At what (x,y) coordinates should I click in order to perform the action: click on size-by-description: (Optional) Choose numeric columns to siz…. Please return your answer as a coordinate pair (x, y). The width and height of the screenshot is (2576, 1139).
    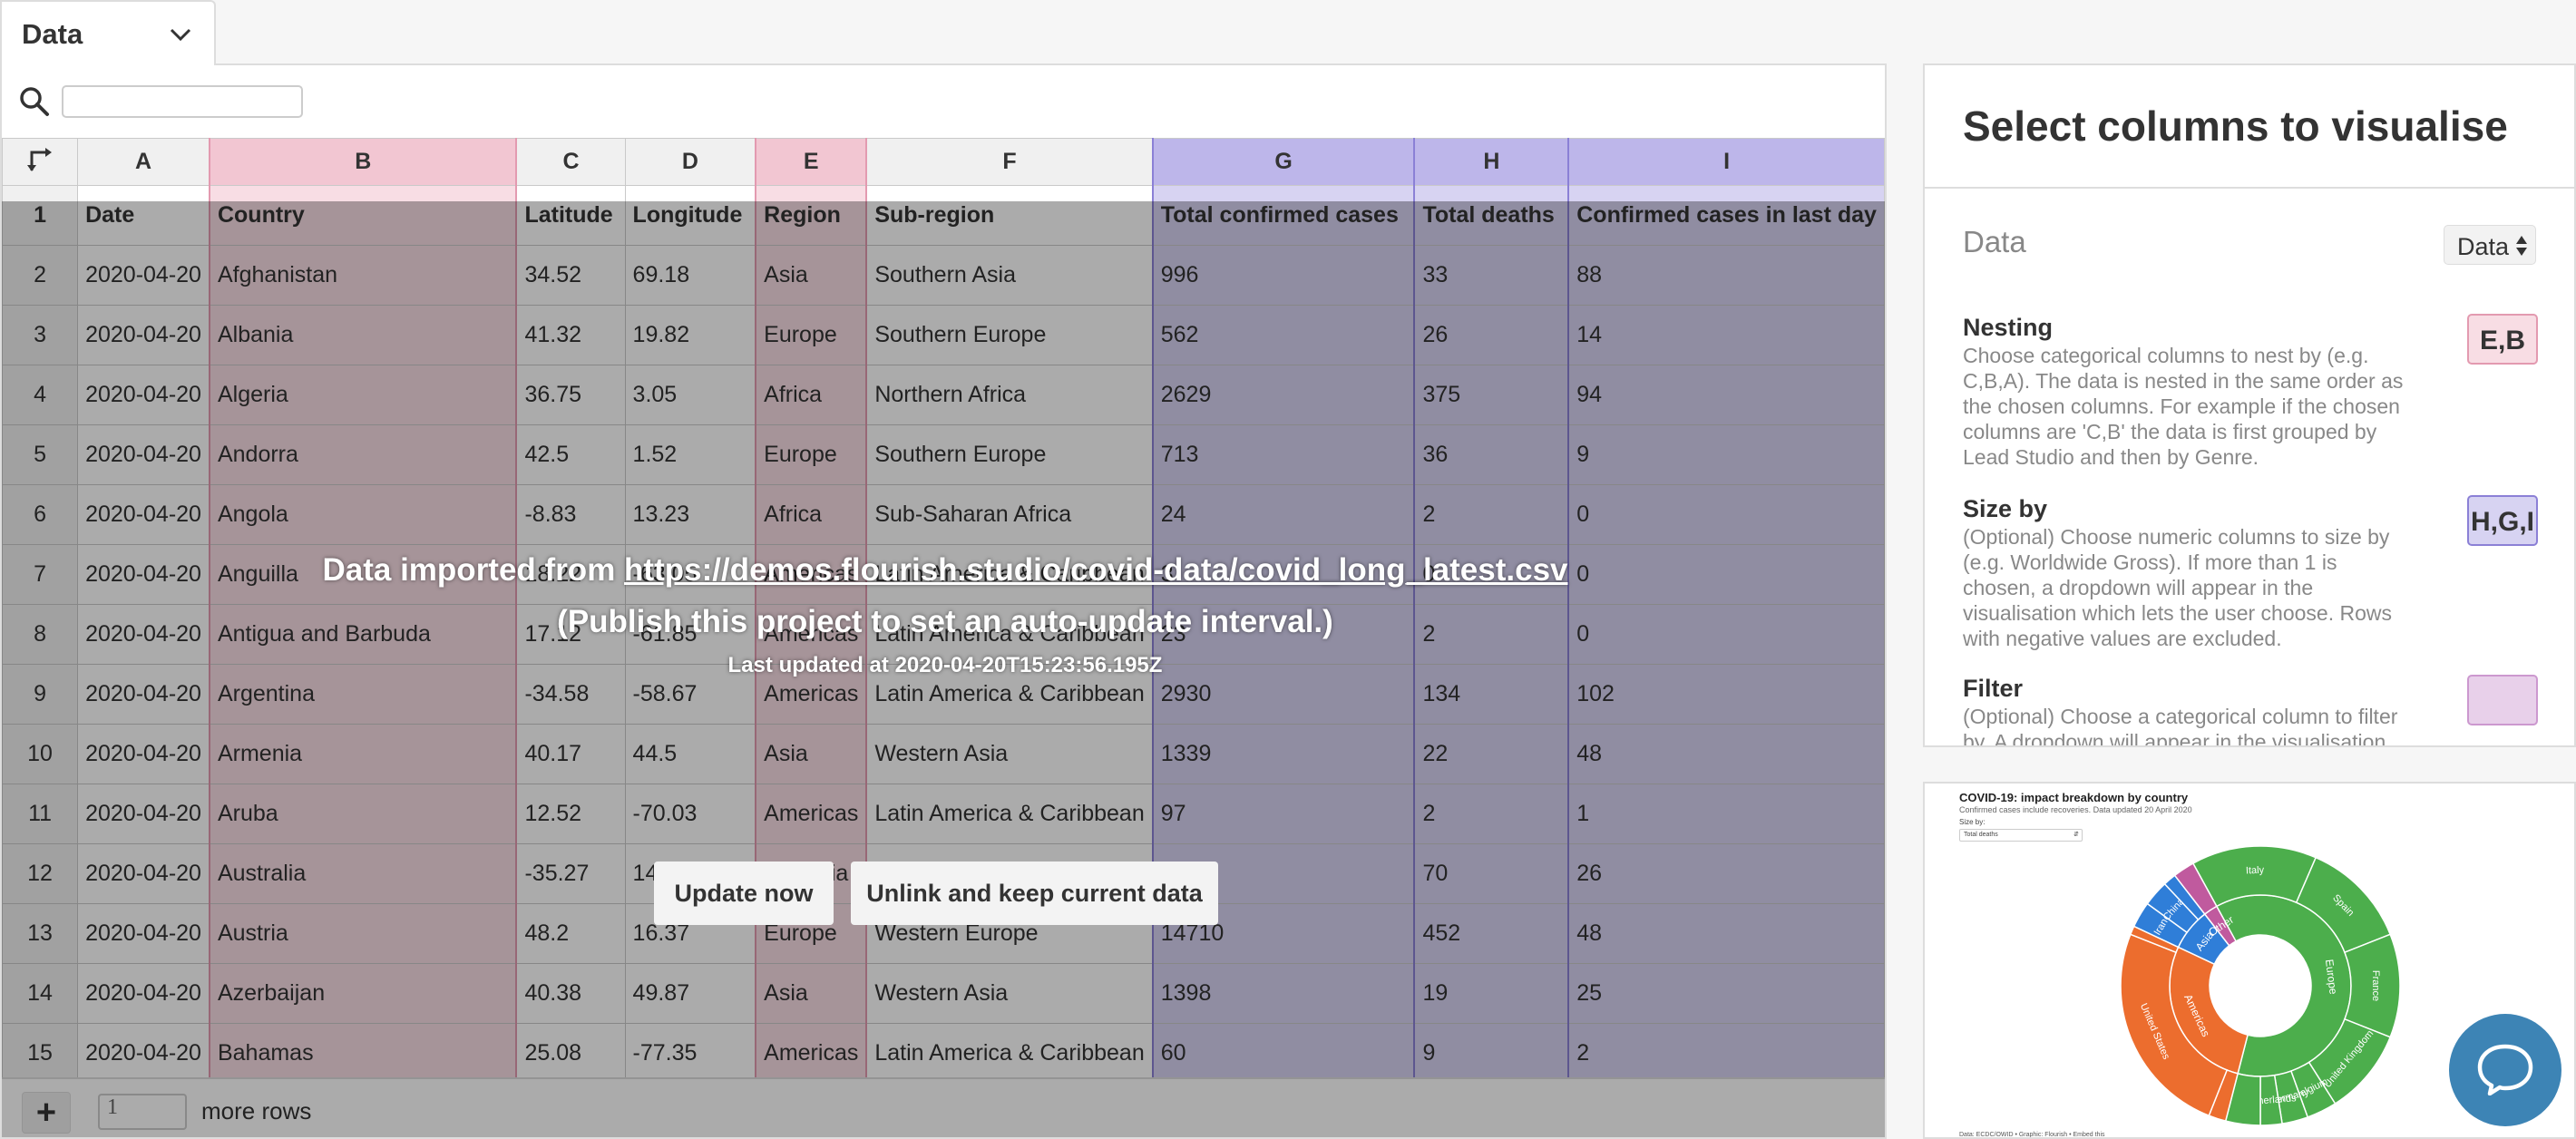
    Looking at the image, I should click on (2178, 587).